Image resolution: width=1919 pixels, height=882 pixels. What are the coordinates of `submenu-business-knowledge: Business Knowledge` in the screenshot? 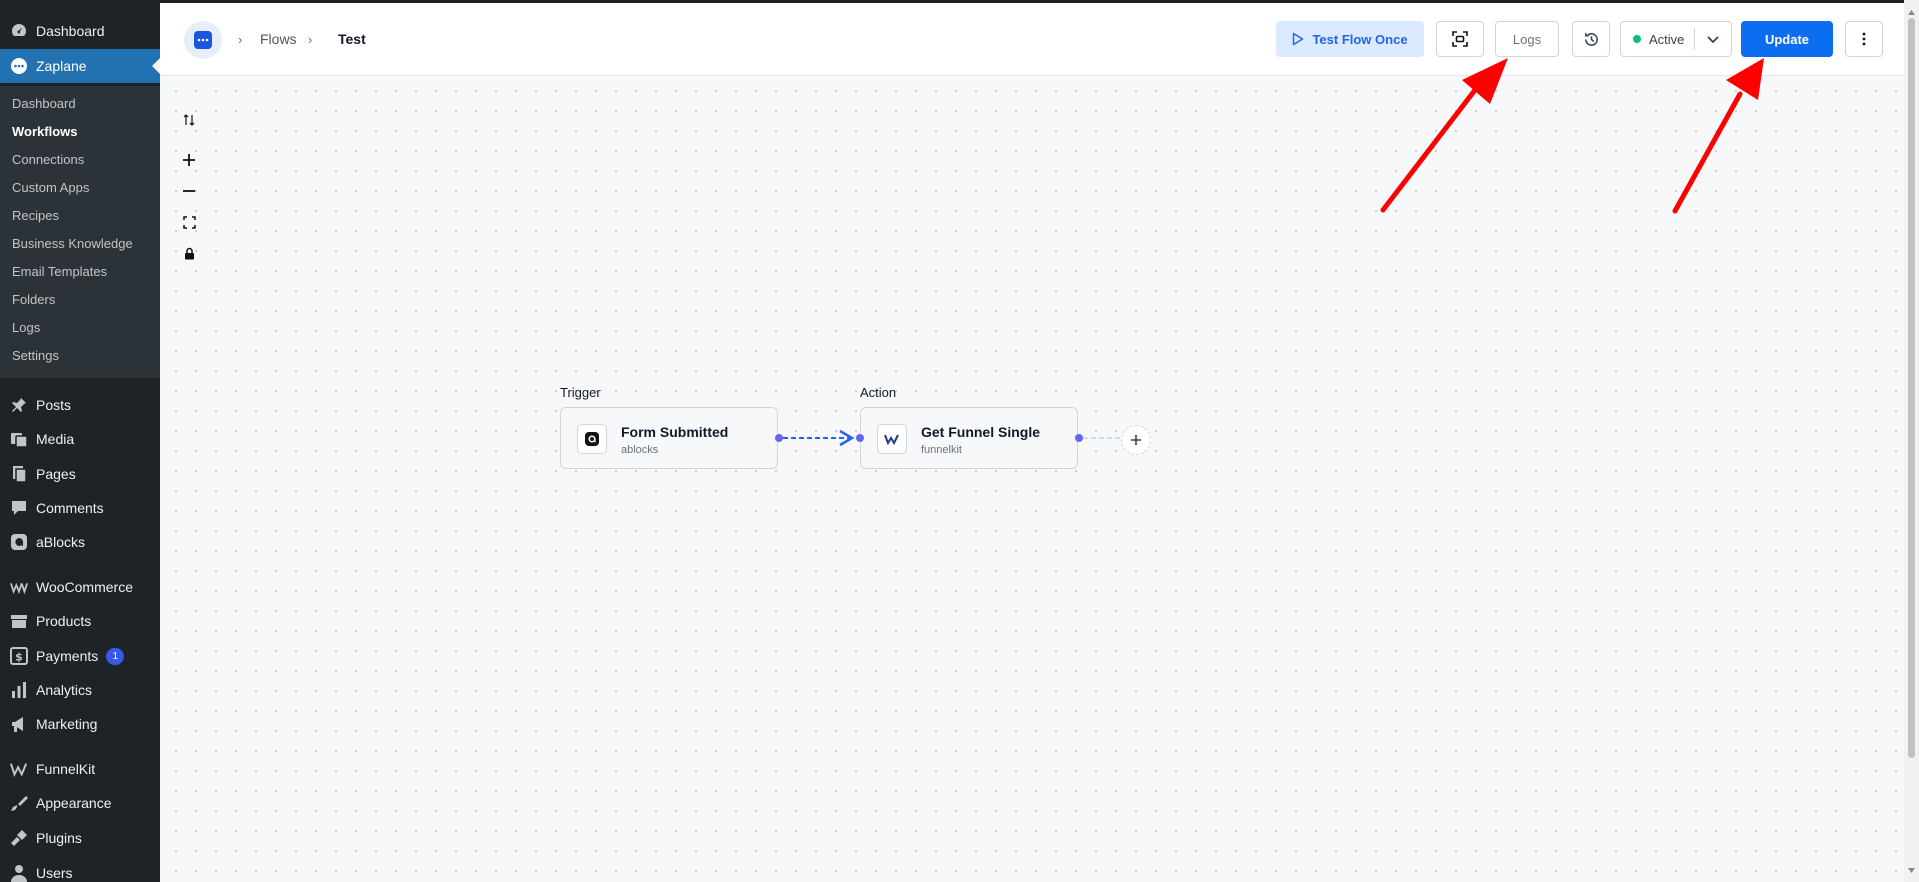 It's located at (72, 244).